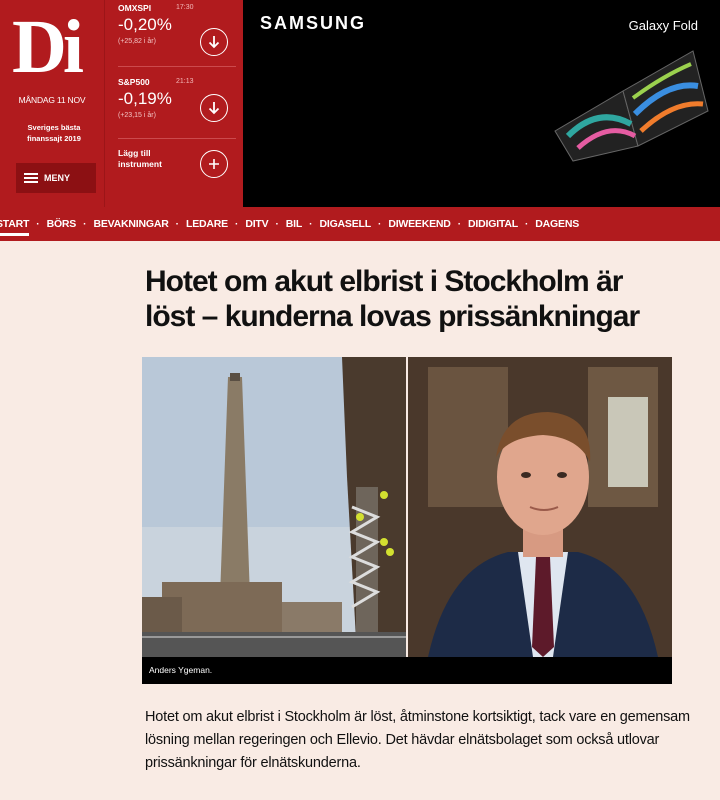  I want to click on ad-product: Galaxy Fold, so click(663, 25).